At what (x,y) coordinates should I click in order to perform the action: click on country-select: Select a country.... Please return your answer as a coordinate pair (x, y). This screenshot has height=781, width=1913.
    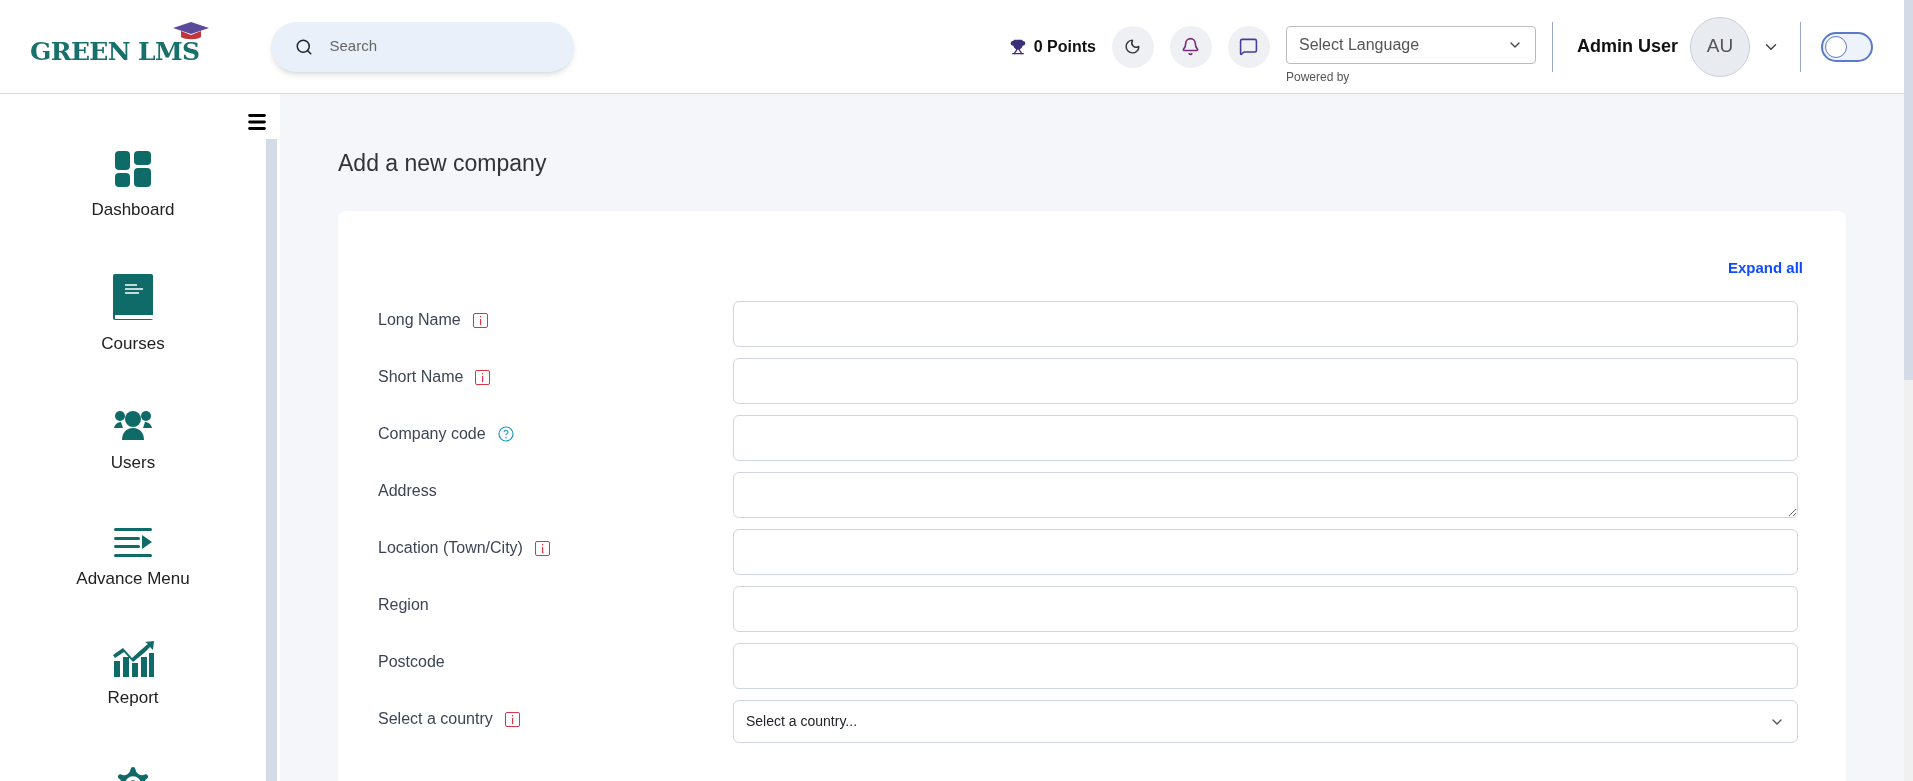
    Looking at the image, I should click on (1265, 721).